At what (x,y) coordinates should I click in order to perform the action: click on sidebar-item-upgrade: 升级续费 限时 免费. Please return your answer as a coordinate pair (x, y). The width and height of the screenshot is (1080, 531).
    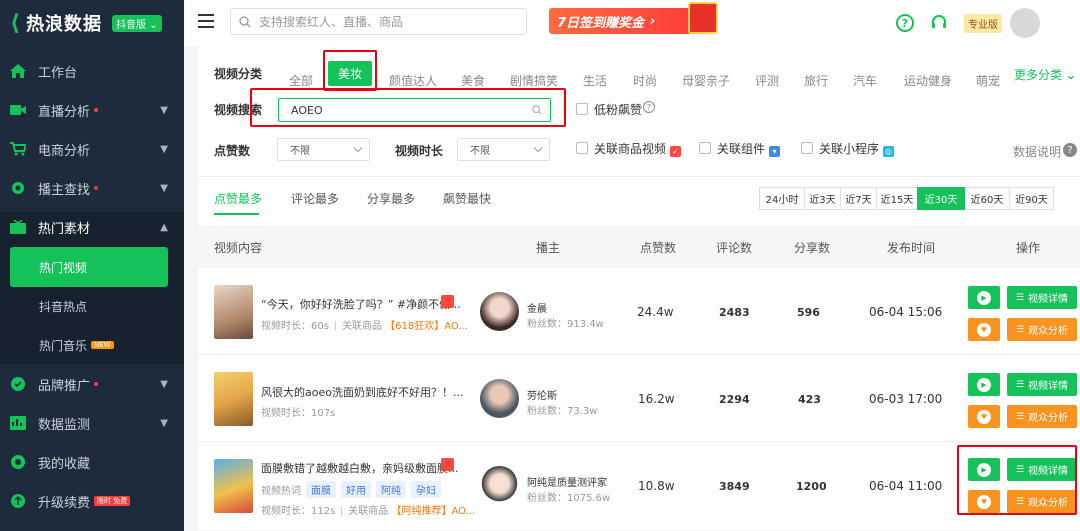
    Looking at the image, I should click on (92, 501).